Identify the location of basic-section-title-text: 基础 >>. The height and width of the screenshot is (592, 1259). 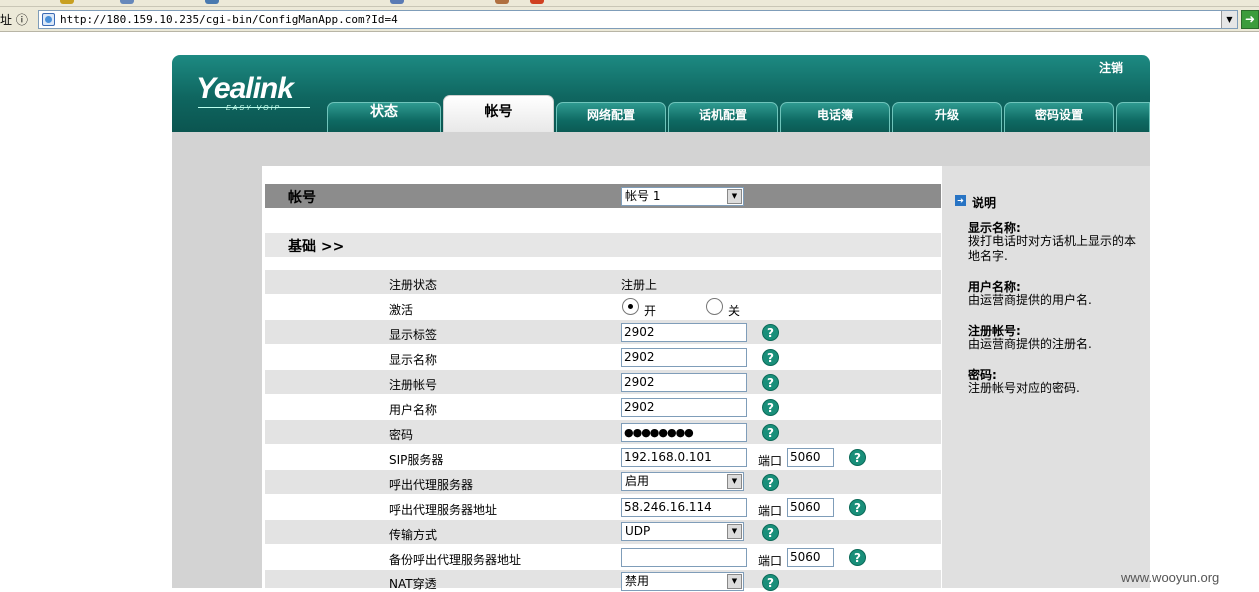
(316, 247).